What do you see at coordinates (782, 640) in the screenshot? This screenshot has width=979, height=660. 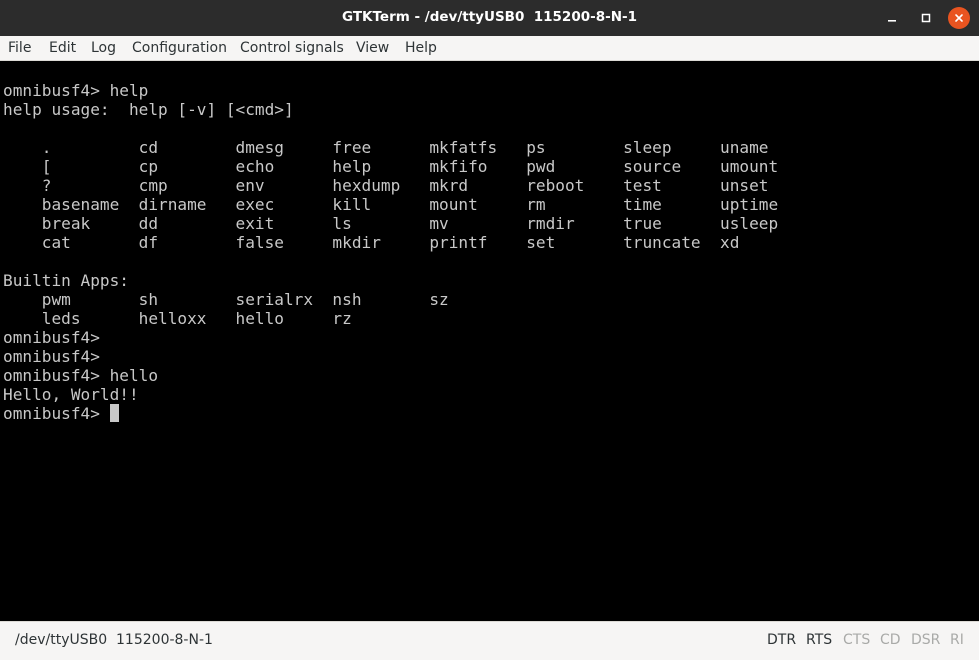 I see `signal-dtr: DTR` at bounding box center [782, 640].